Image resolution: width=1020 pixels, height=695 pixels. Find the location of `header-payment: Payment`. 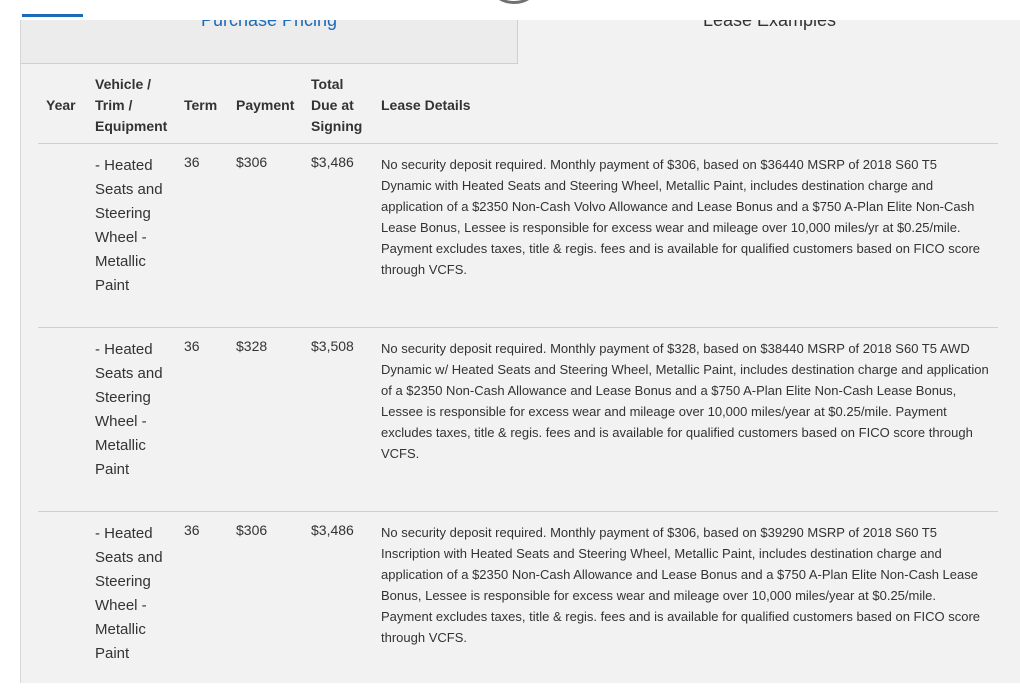

header-payment: Payment is located at coordinates (265, 105).